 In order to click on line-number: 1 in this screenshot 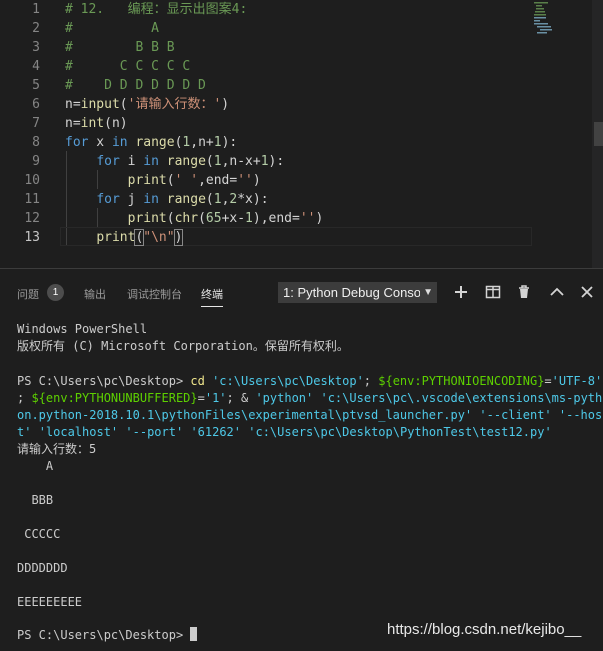, I will do `click(36, 9)`.